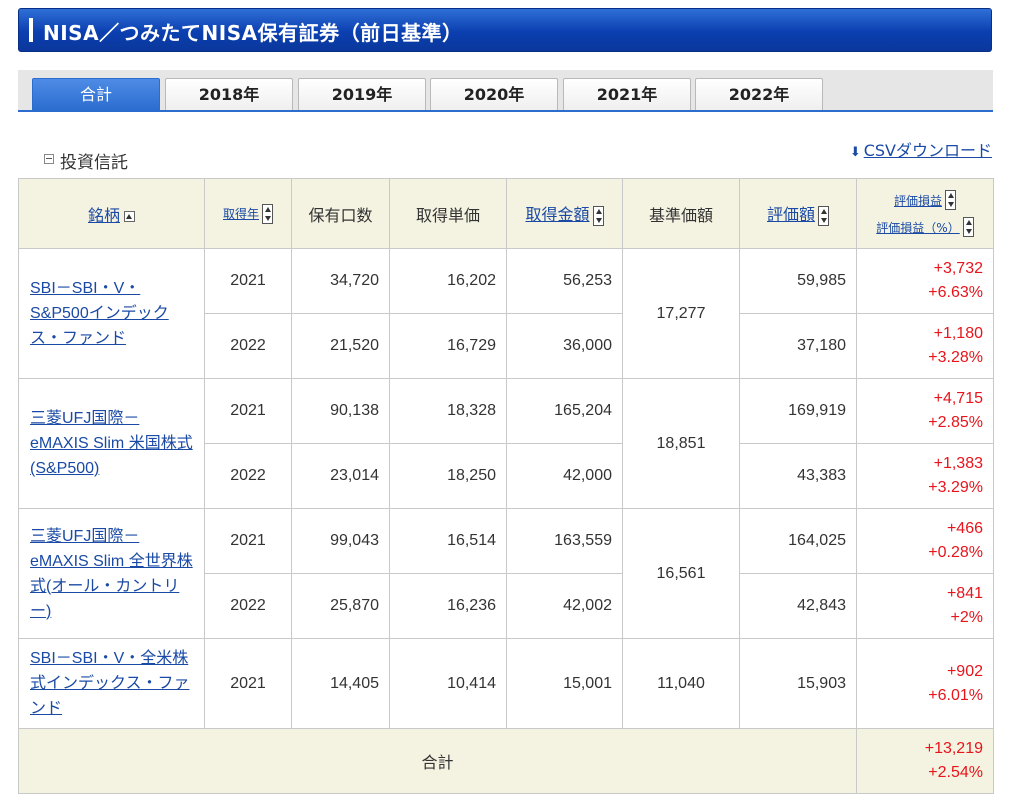 This screenshot has width=1010, height=805. Describe the element at coordinates (104, 215) in the screenshot. I see `sort-by-fund-link: 銘柄` at that location.